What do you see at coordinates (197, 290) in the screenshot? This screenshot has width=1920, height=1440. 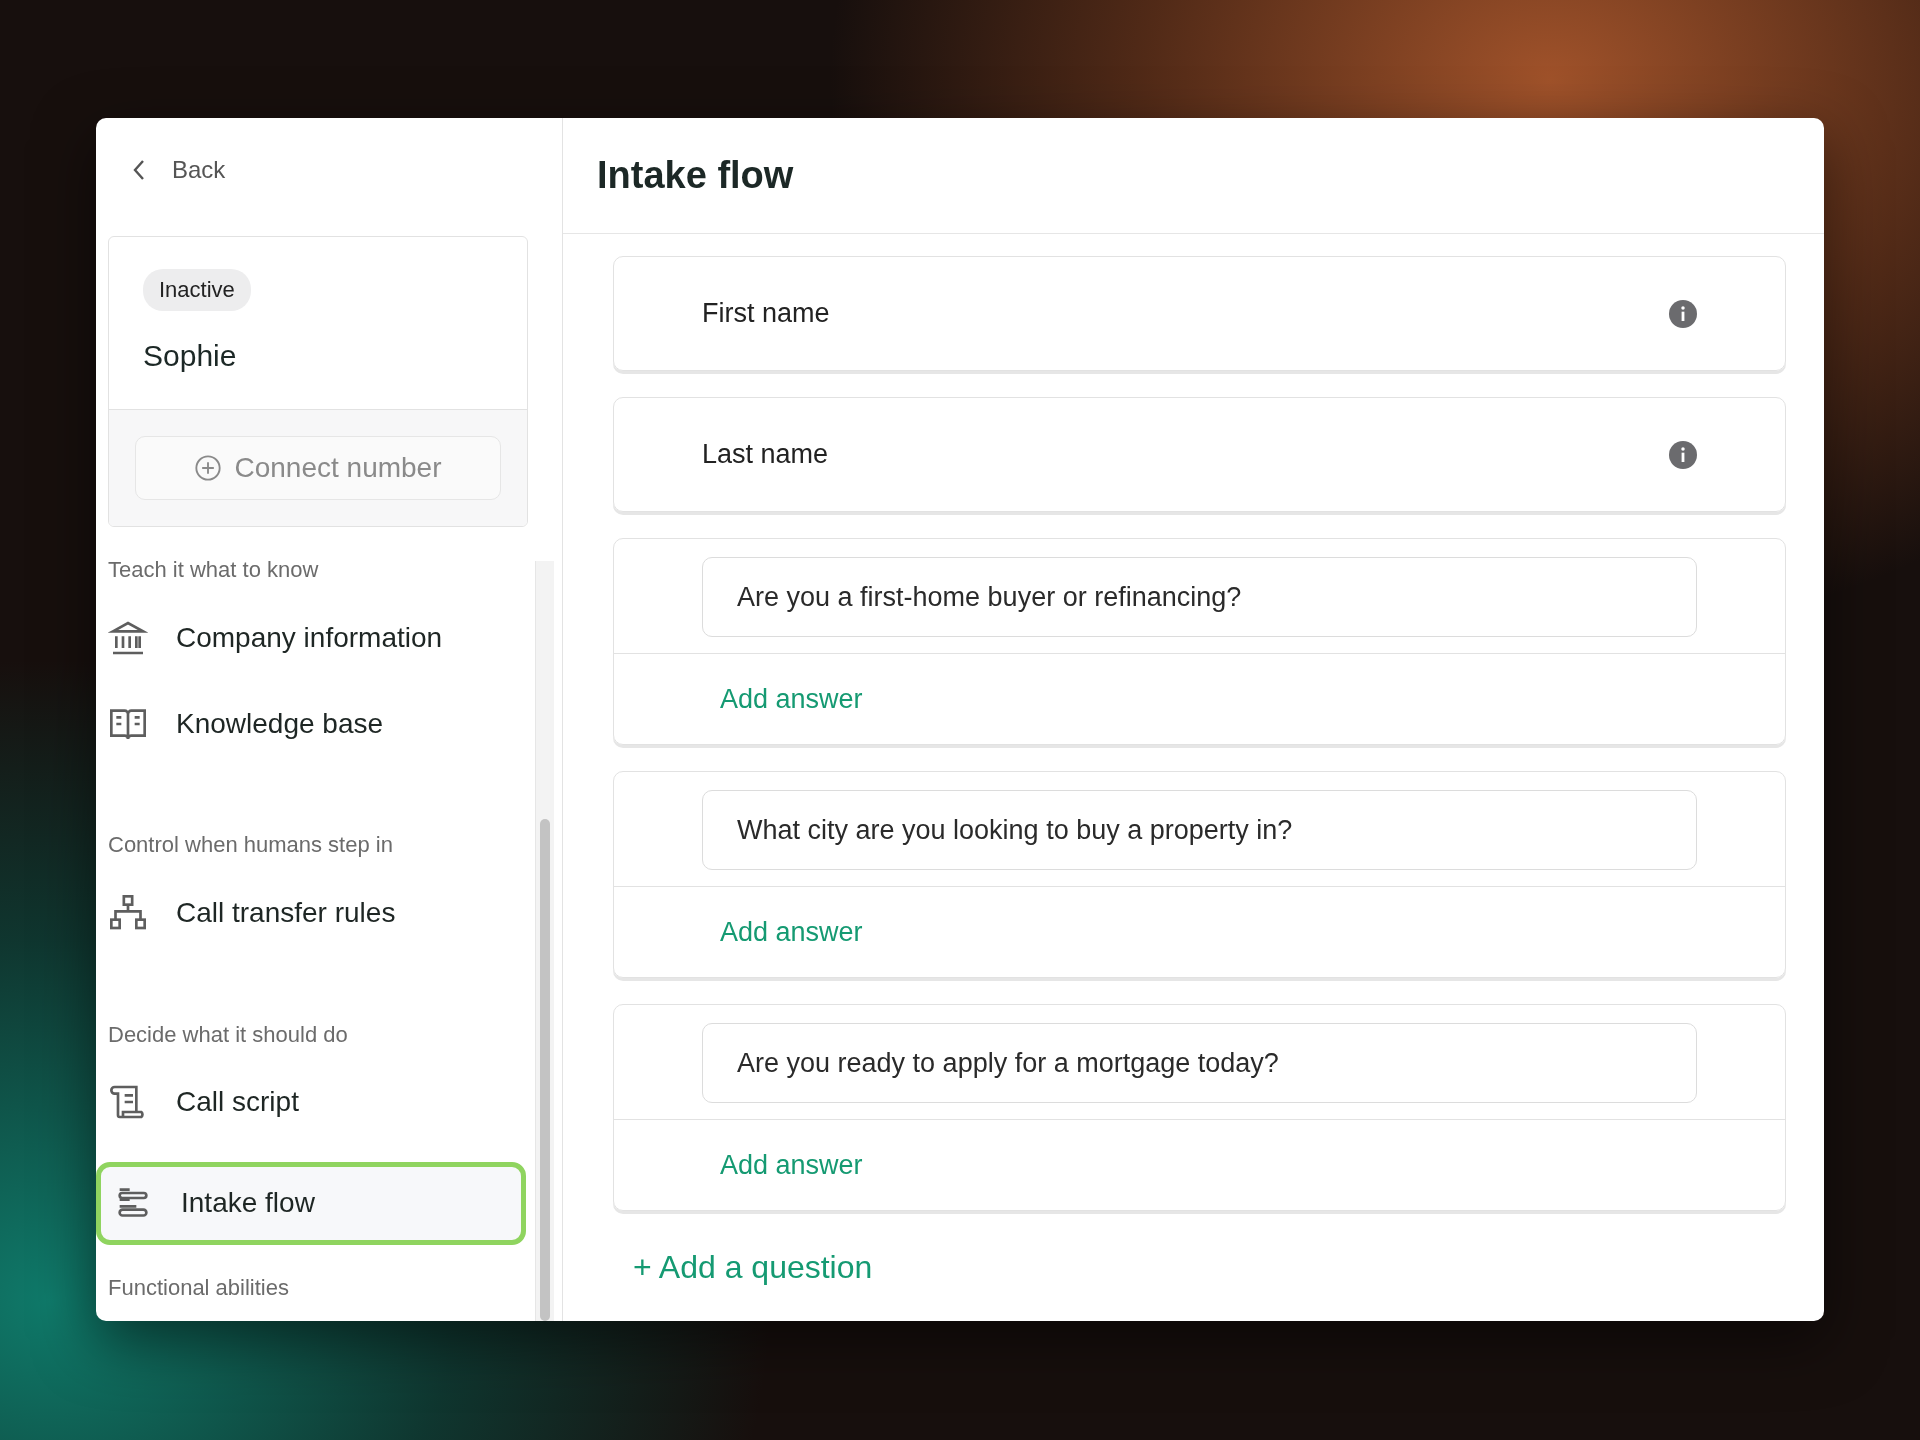 I see `status-badge: Inactive` at bounding box center [197, 290].